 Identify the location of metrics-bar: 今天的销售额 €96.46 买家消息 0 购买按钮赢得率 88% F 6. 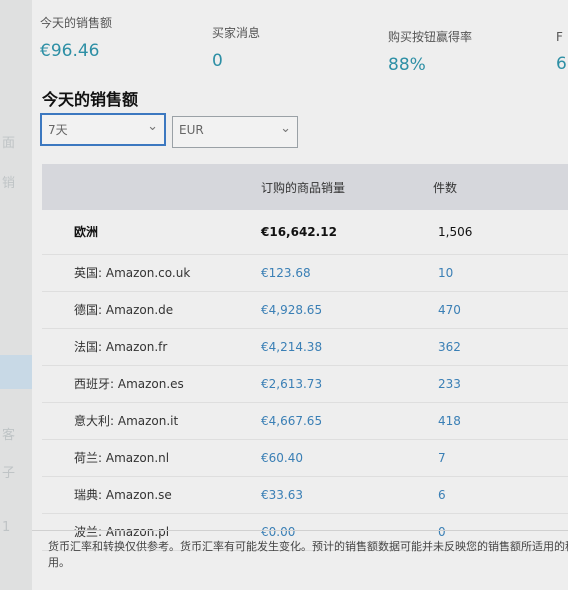
(300, 41).